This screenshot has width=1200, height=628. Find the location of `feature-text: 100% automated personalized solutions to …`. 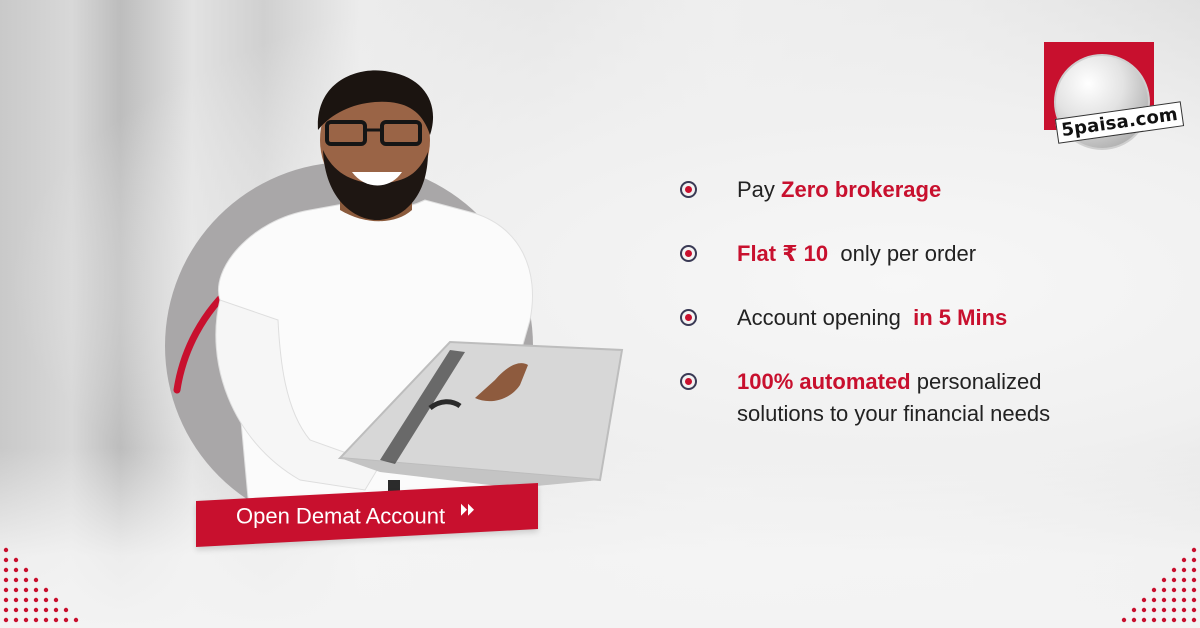

feature-text: 100% automated personalized solutions to … is located at coordinates (894, 397).